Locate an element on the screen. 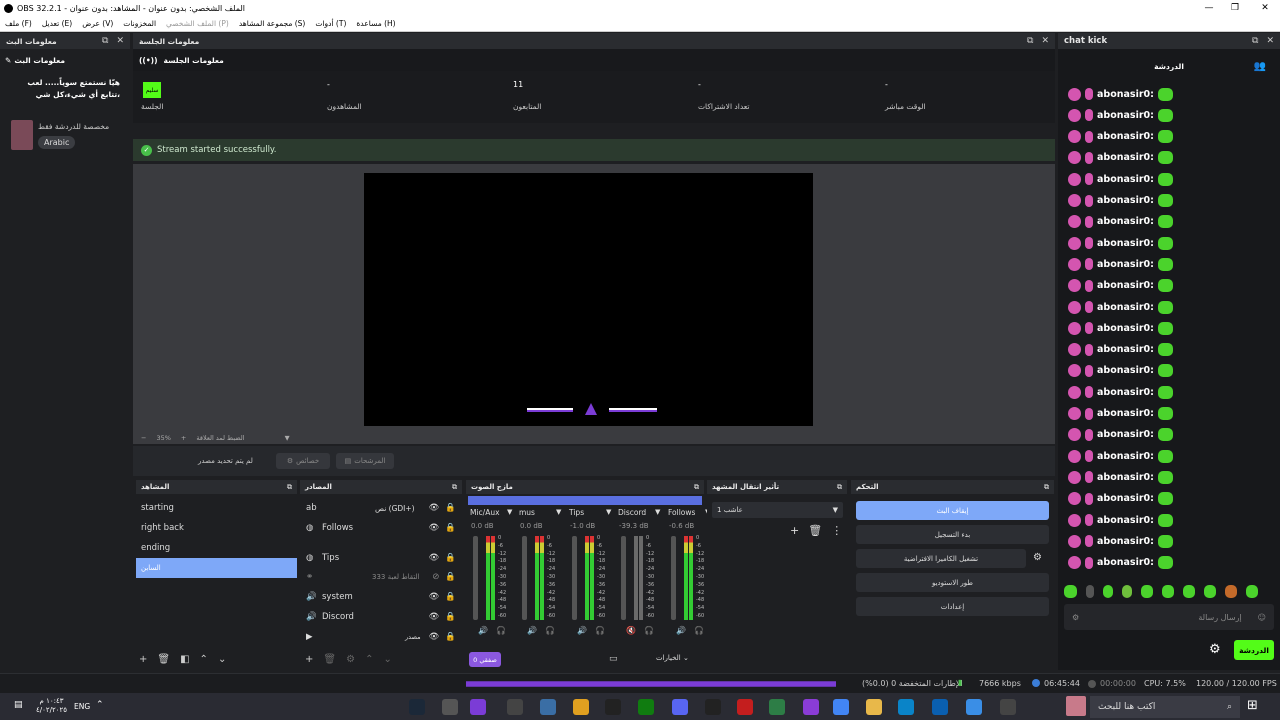 The height and width of the screenshot is (720, 1280). steam-icon is located at coordinates (417, 707).